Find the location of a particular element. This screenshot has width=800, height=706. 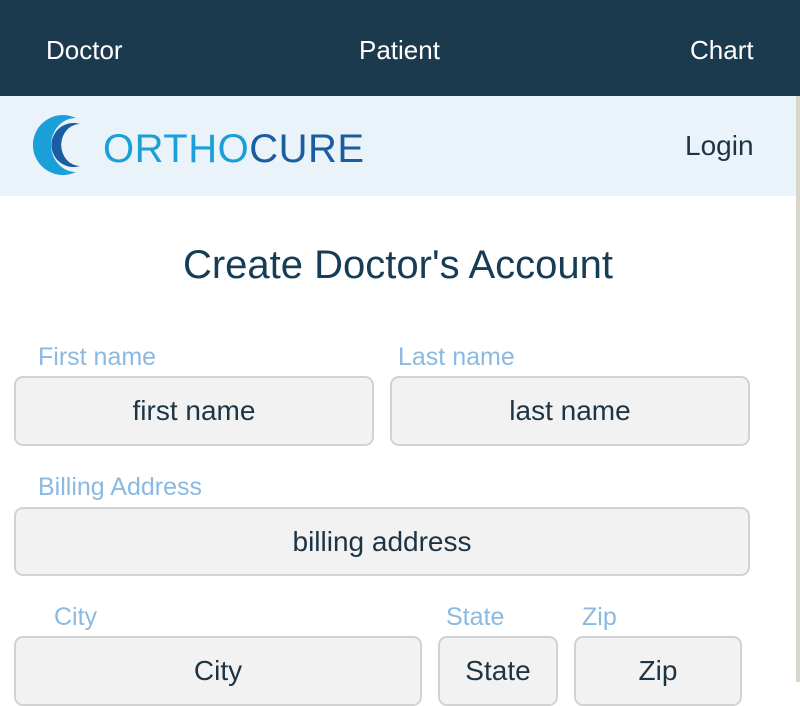

billing-address-label: Billing Address is located at coordinates (120, 487).